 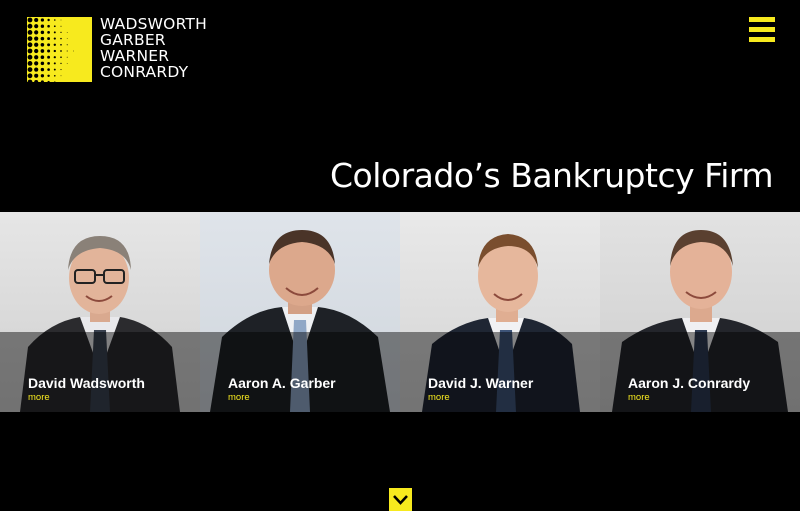 I want to click on firm-name-line: WADSWORTH, so click(x=153, y=24).